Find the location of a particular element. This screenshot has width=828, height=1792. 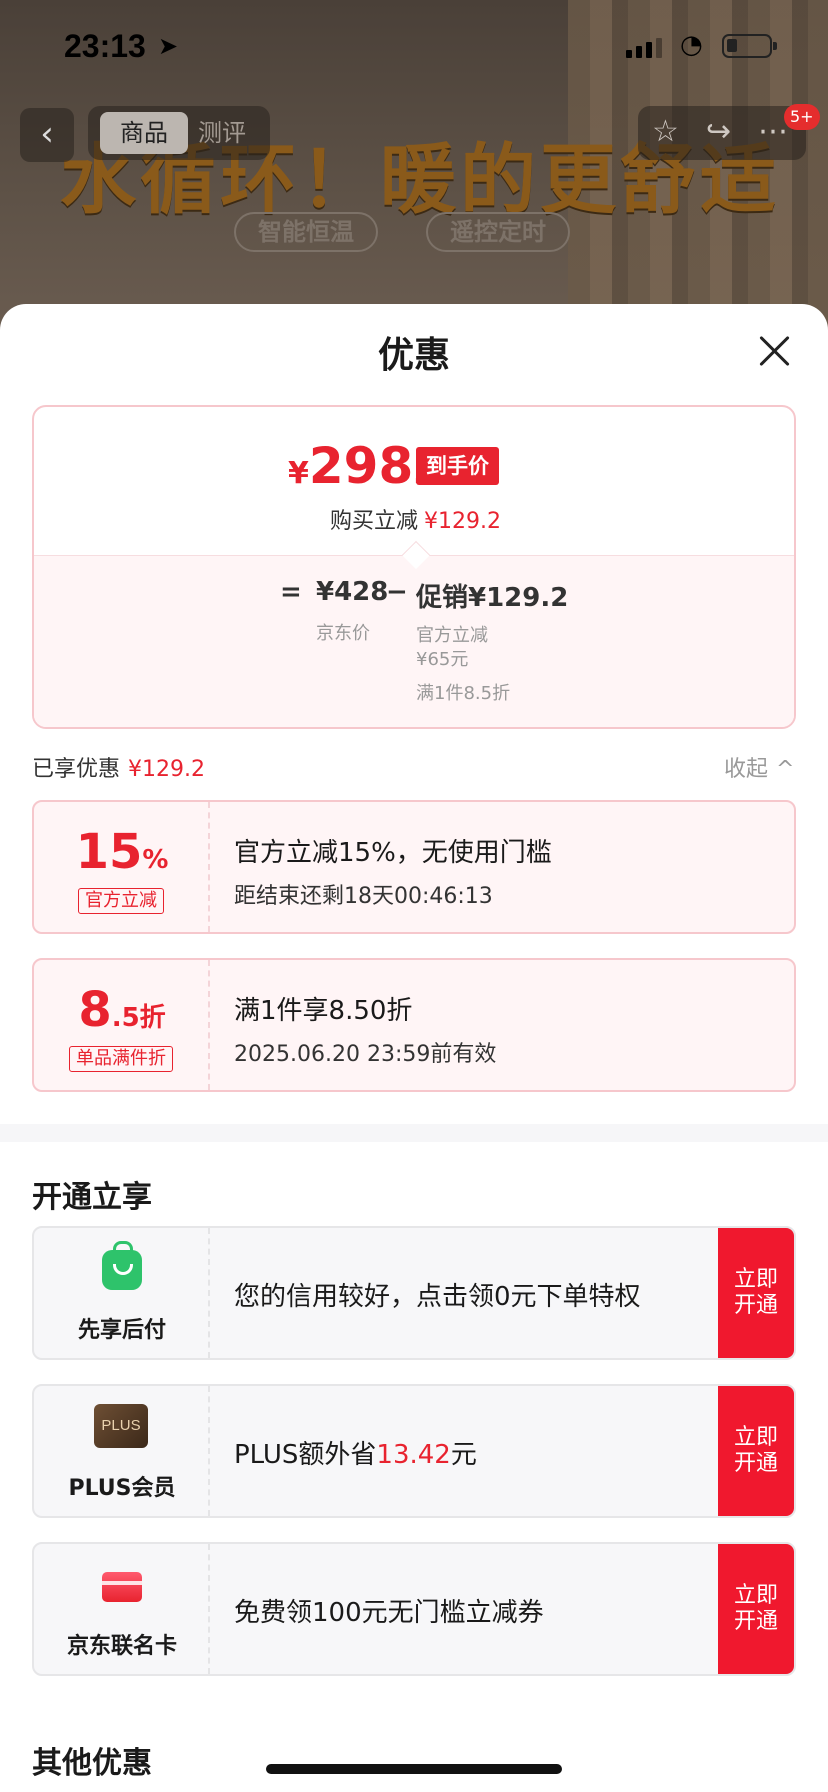

coupon-card: 8.5折 单品满件折 满1件享8.50折 2025.06.20 23:59前有效 is located at coordinates (414, 1025).